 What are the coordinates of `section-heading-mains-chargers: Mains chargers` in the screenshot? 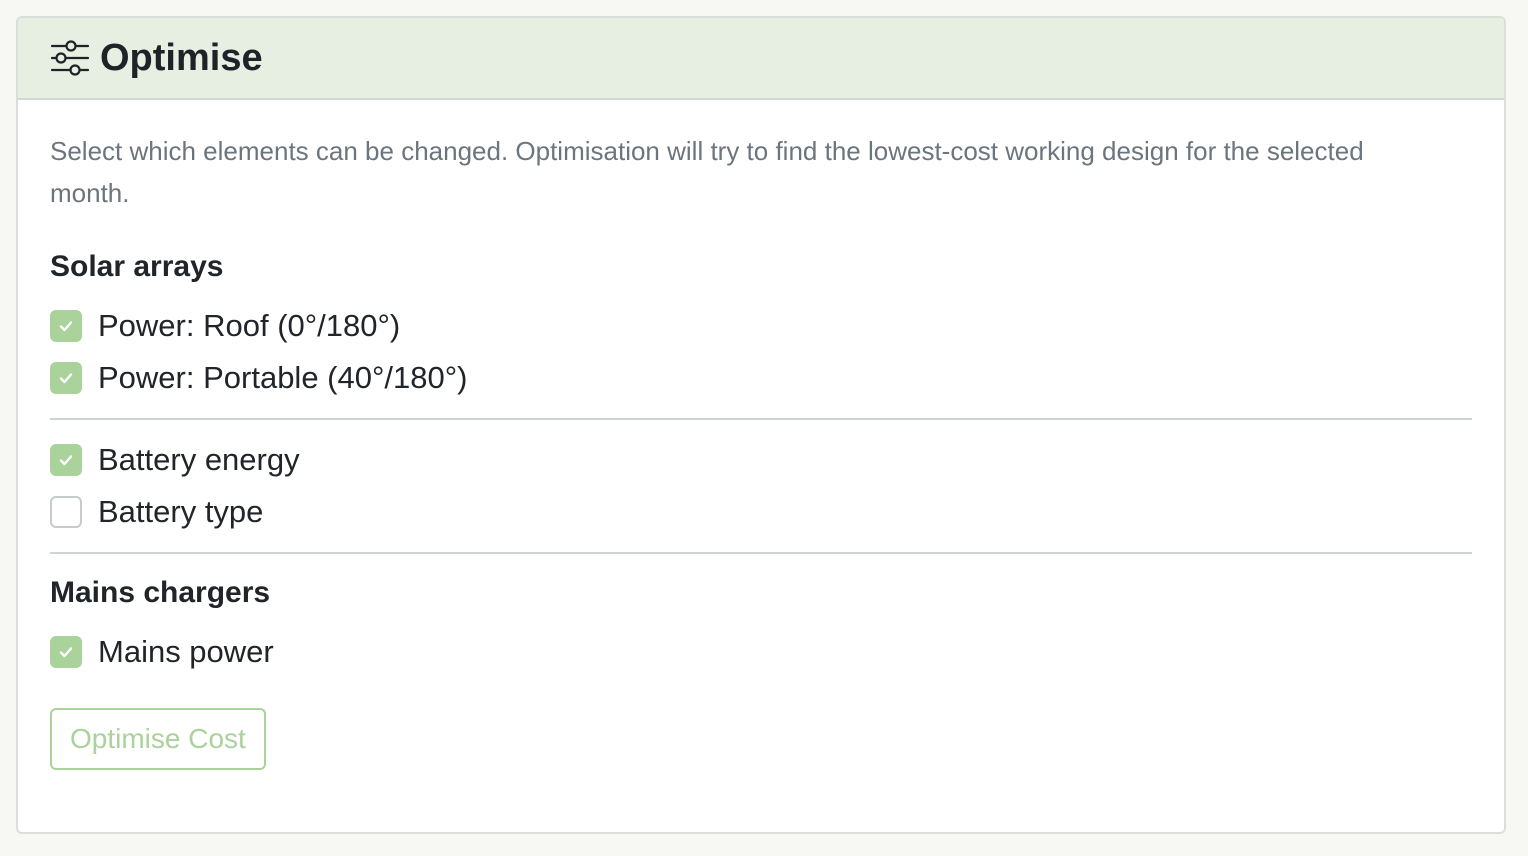 It's located at (160, 592).